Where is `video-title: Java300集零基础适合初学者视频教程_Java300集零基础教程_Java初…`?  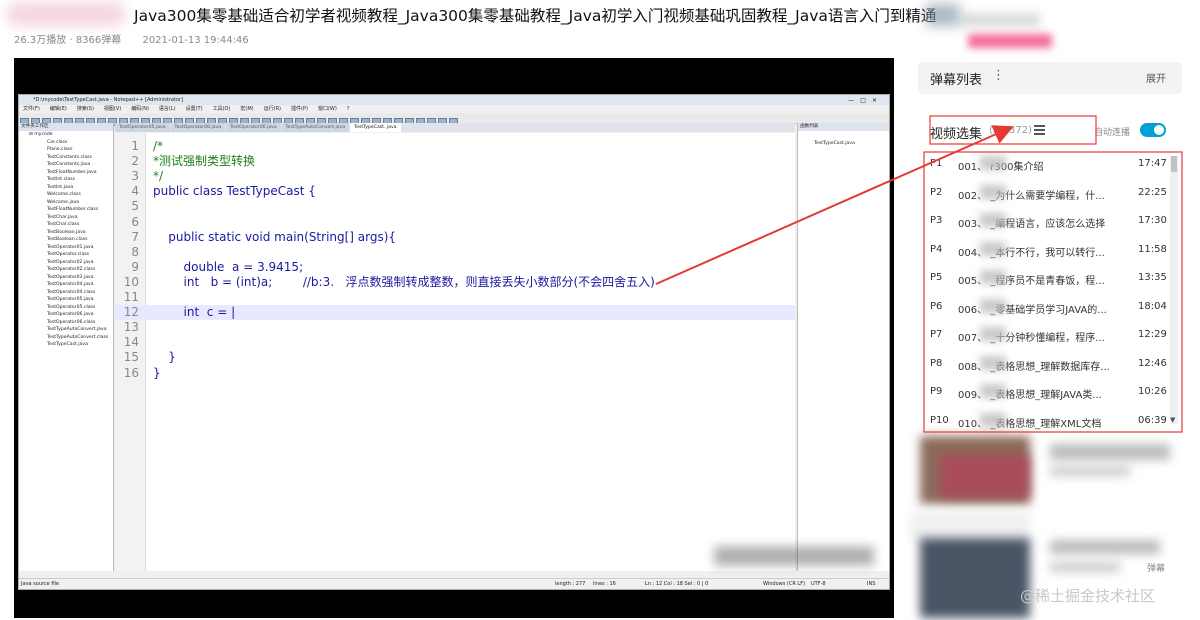
video-title: Java300集零基础适合初学者视频教程_Java300集零基础教程_Java初… is located at coordinates (535, 16).